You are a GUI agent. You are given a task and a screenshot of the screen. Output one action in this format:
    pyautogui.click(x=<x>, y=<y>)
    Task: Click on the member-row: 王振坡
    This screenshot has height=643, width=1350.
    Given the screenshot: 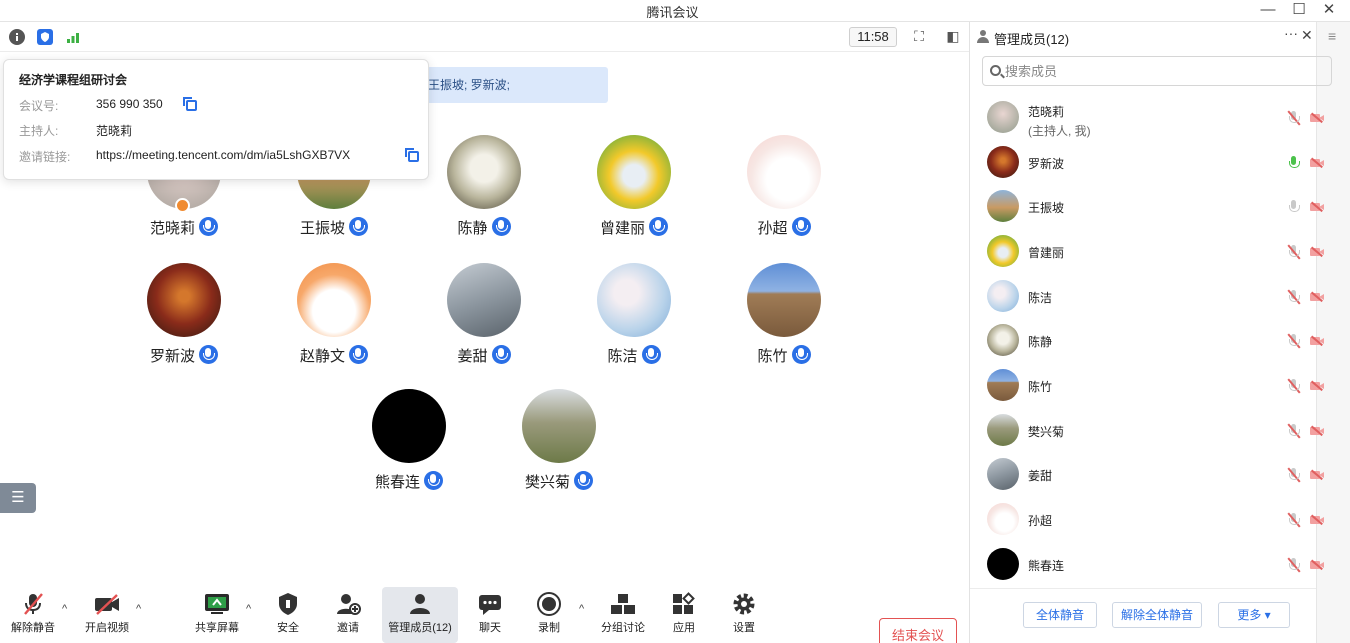 What is the action you would take?
    pyautogui.click(x=1147, y=207)
    